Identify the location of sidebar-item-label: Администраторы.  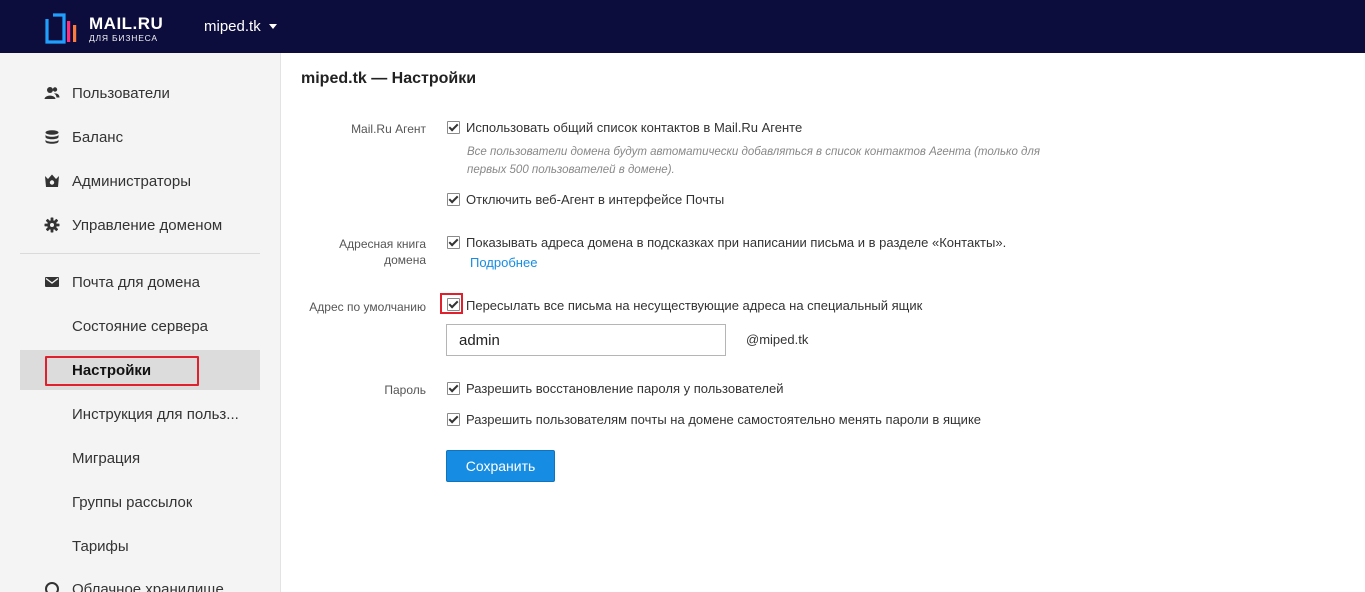
(132, 181).